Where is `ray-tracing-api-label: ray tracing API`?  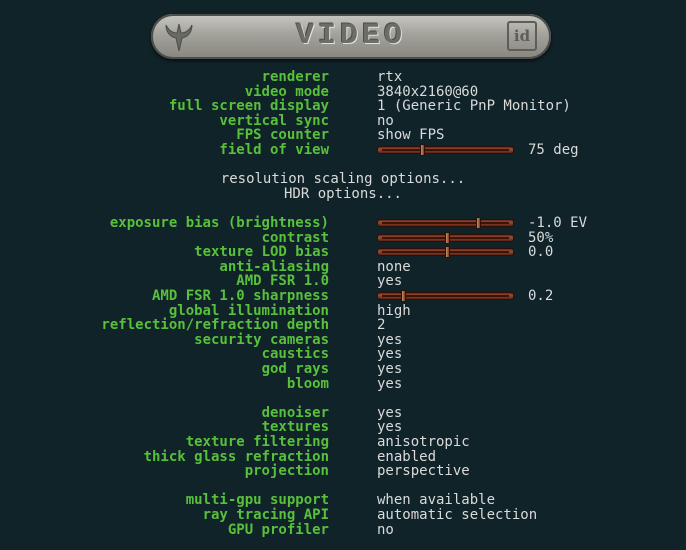
ray-tracing-api-label: ray tracing API is located at coordinates (265, 515).